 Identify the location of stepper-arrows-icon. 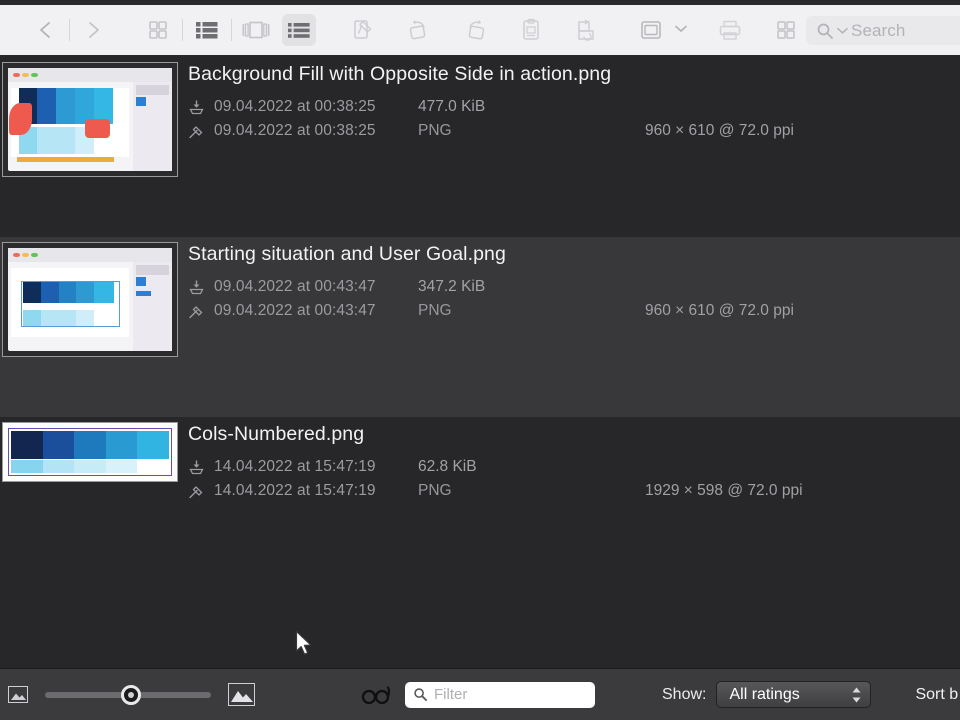
(856, 694).